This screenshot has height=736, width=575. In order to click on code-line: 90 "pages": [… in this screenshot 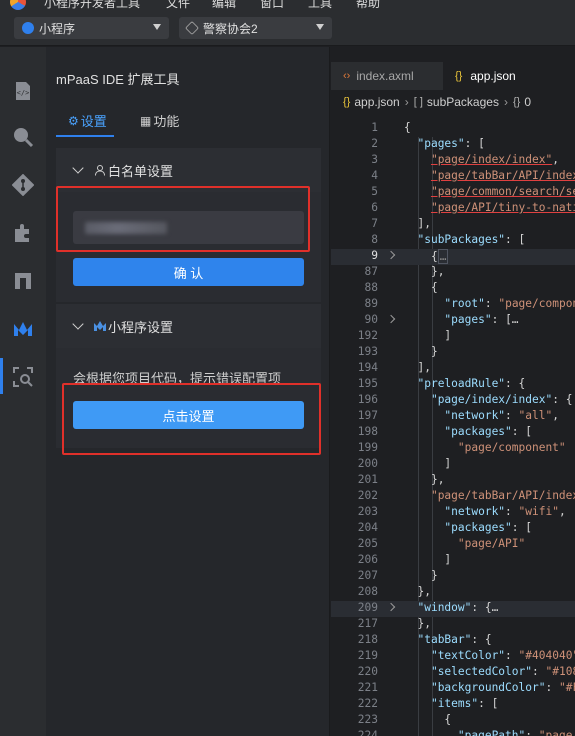, I will do `click(453, 321)`.